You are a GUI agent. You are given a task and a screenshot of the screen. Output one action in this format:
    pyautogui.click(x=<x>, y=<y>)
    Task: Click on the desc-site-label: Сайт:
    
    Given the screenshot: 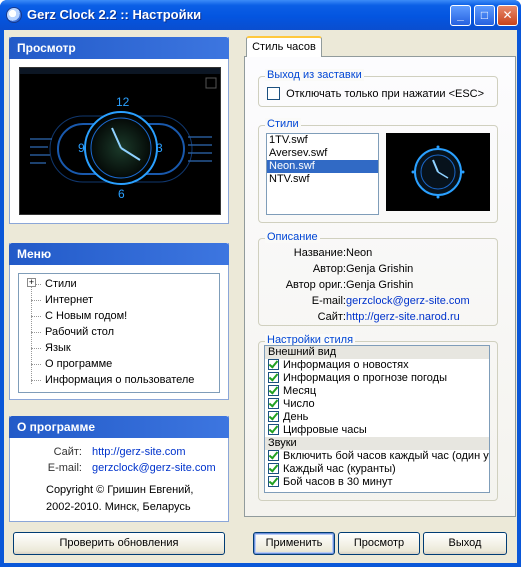 What is the action you would take?
    pyautogui.click(x=331, y=317)
    